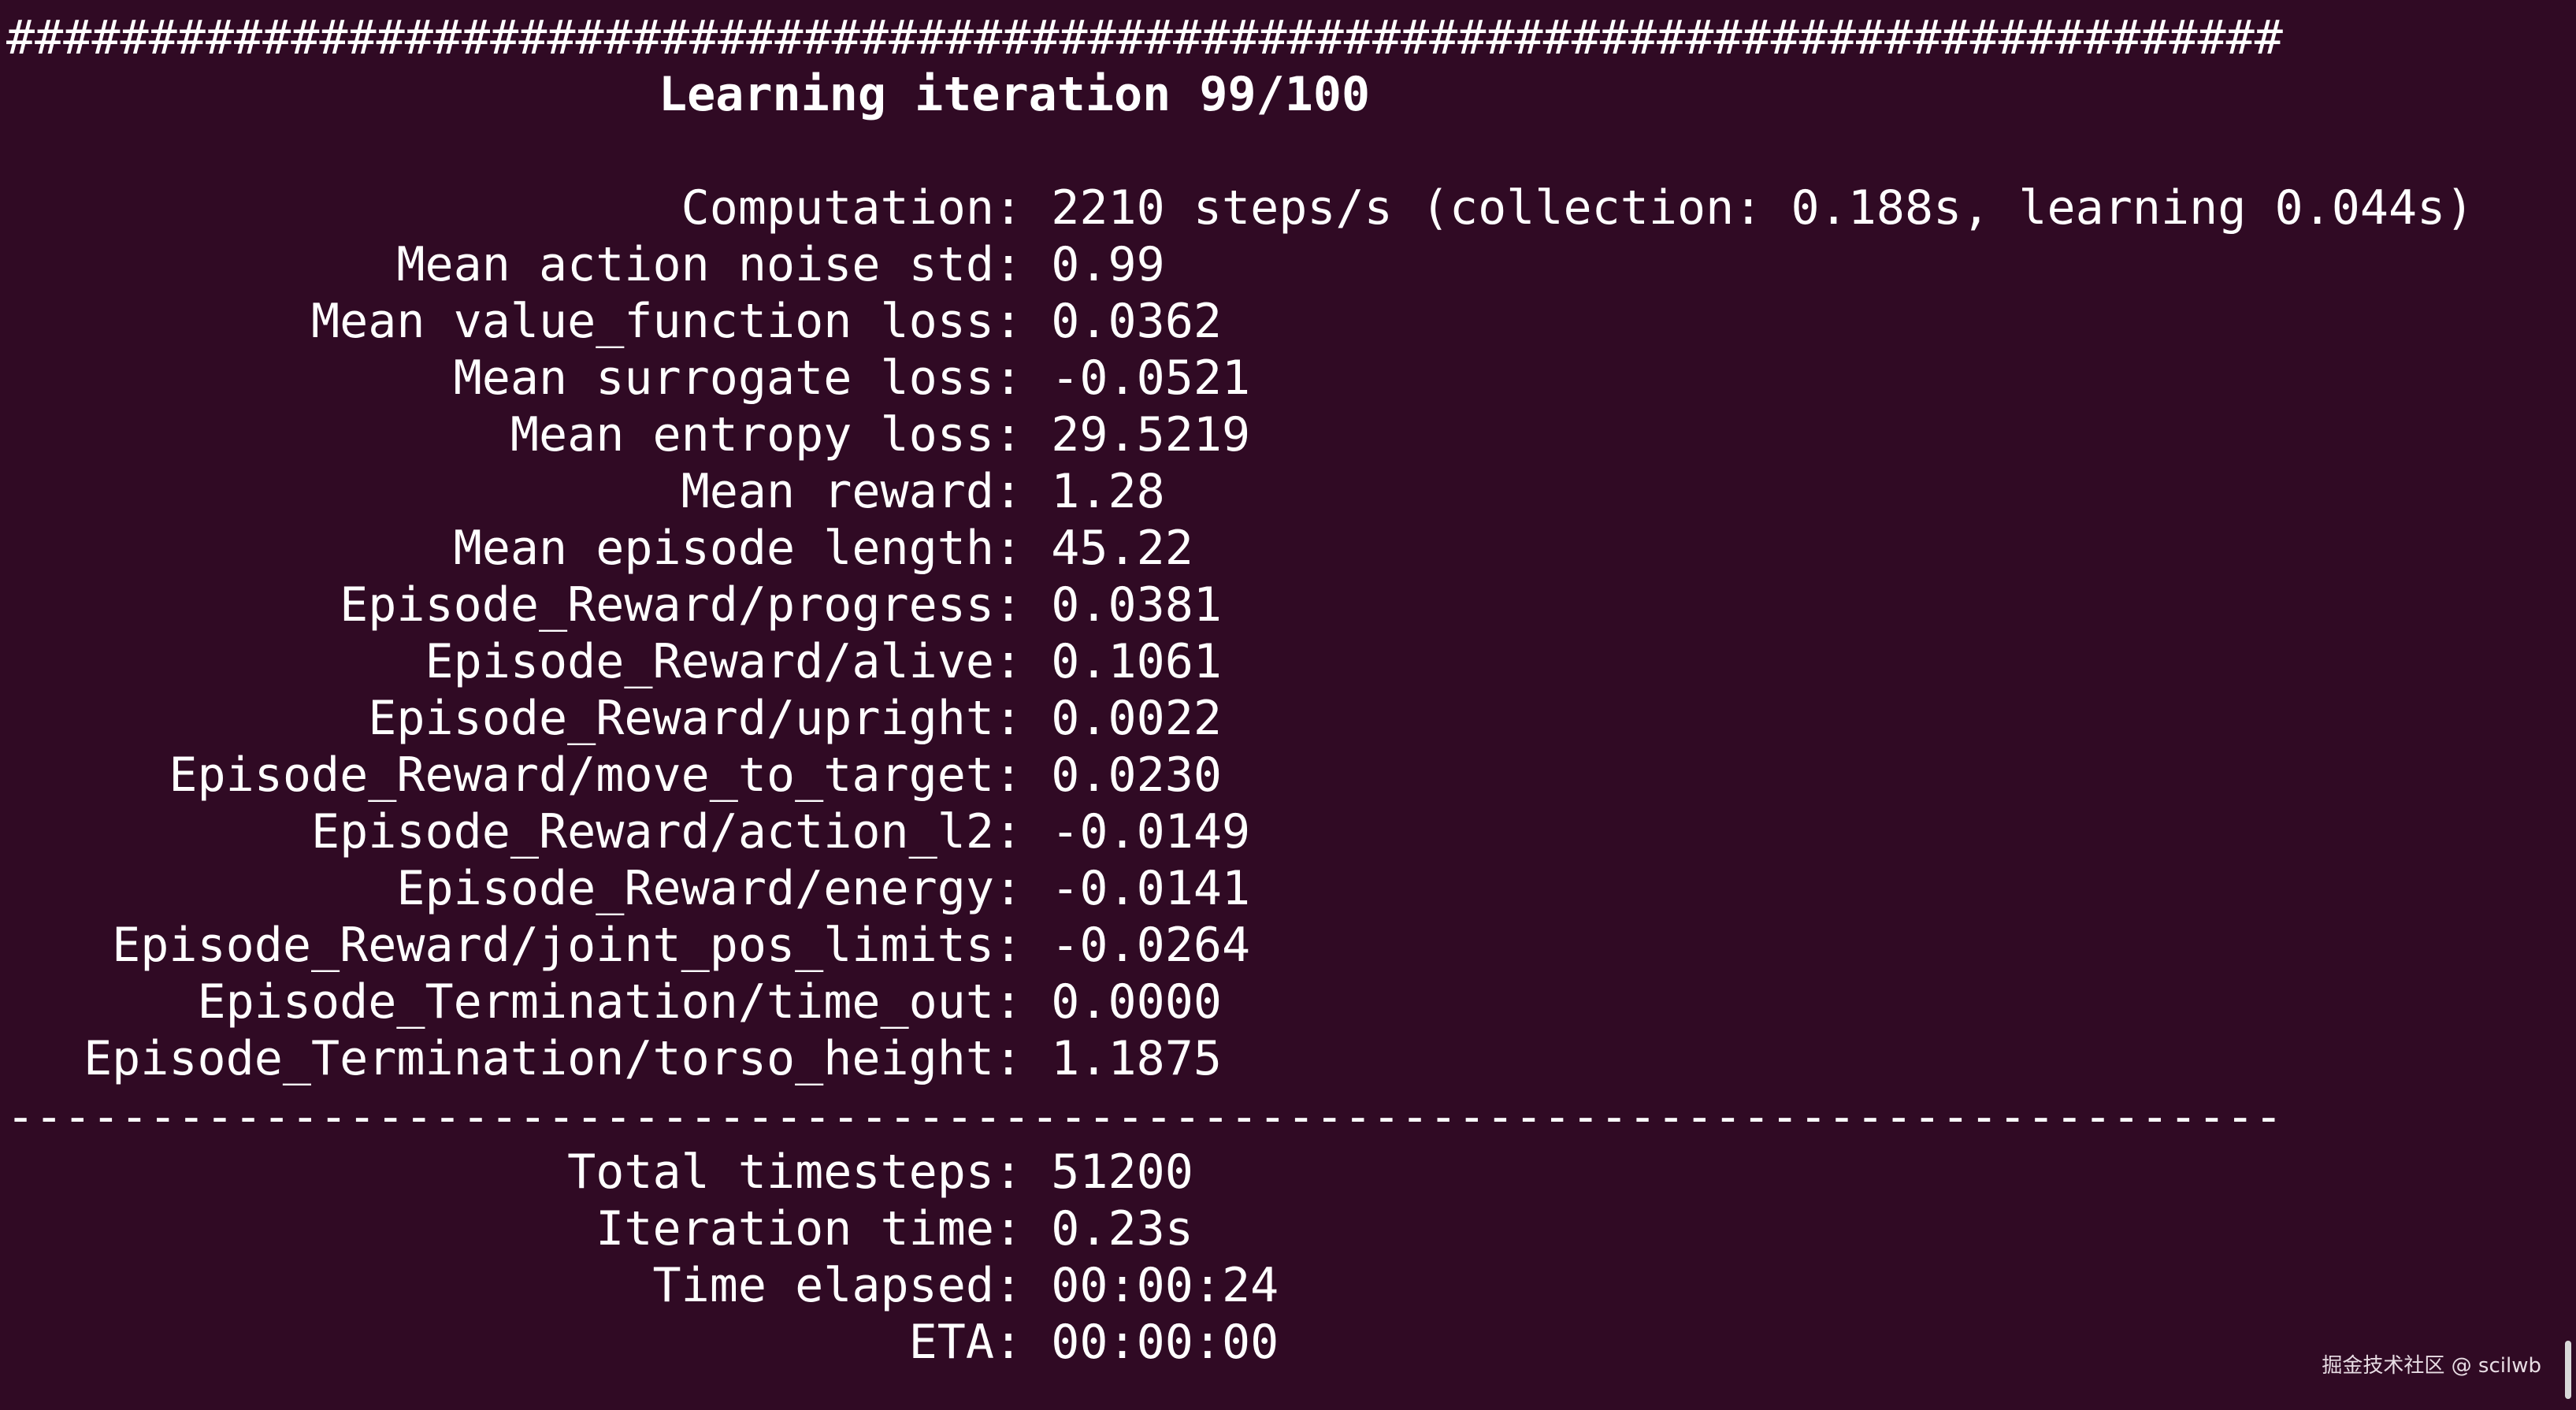  I want to click on metric-row: Iteration time: 0.23s, so click(599, 1228).